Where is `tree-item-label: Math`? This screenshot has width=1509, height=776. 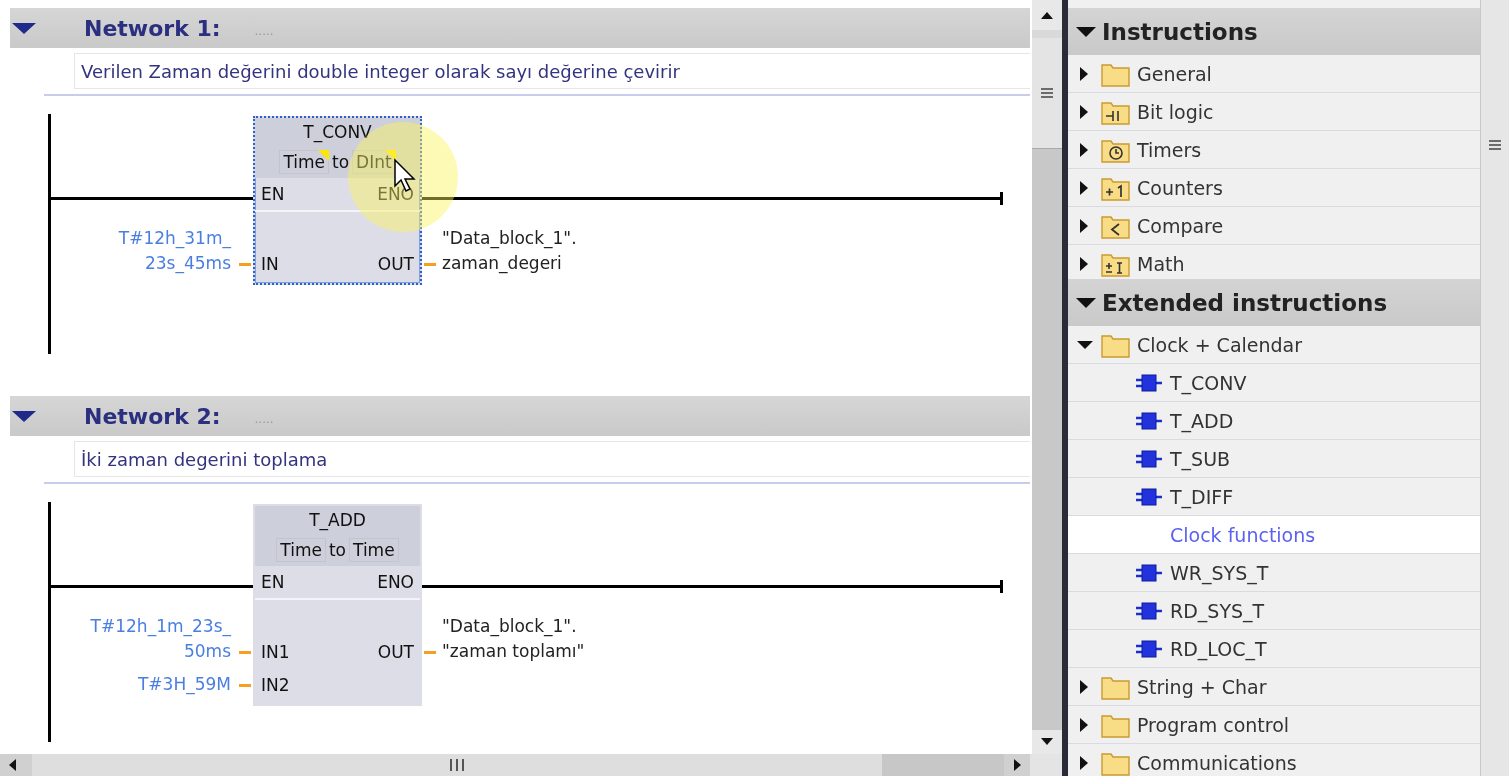 tree-item-label: Math is located at coordinates (1161, 263).